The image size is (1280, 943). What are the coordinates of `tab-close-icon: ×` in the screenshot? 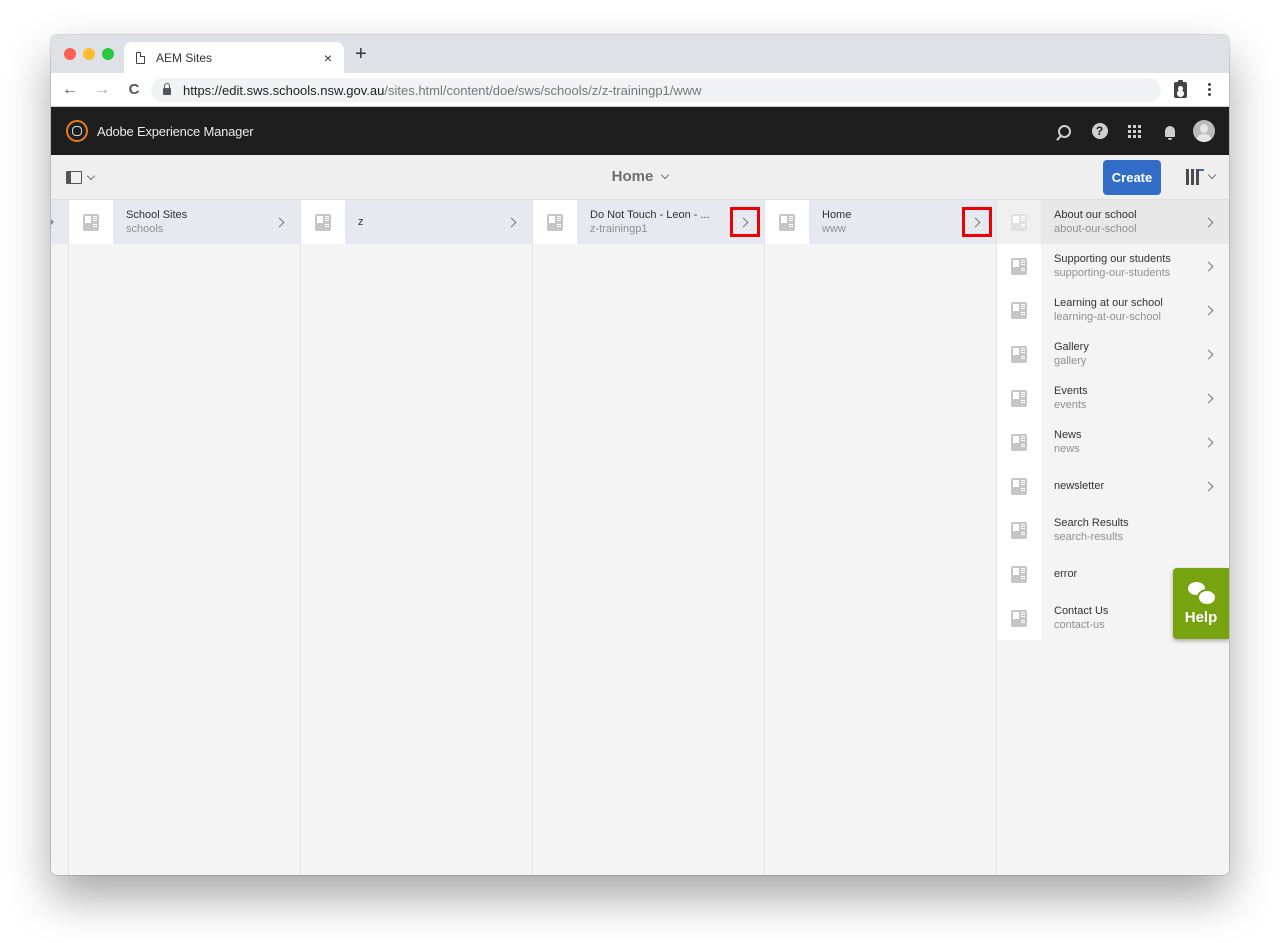 It's located at (328, 58).